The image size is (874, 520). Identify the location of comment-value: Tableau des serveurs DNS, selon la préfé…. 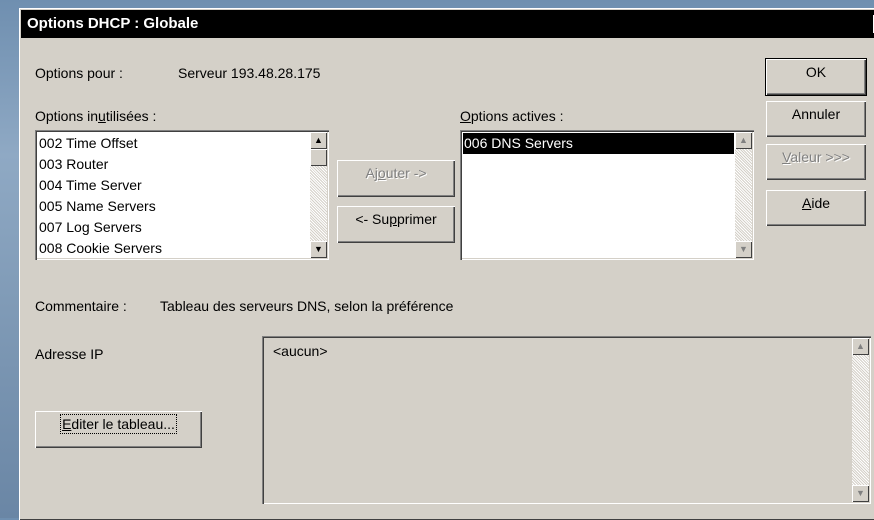
(307, 306).